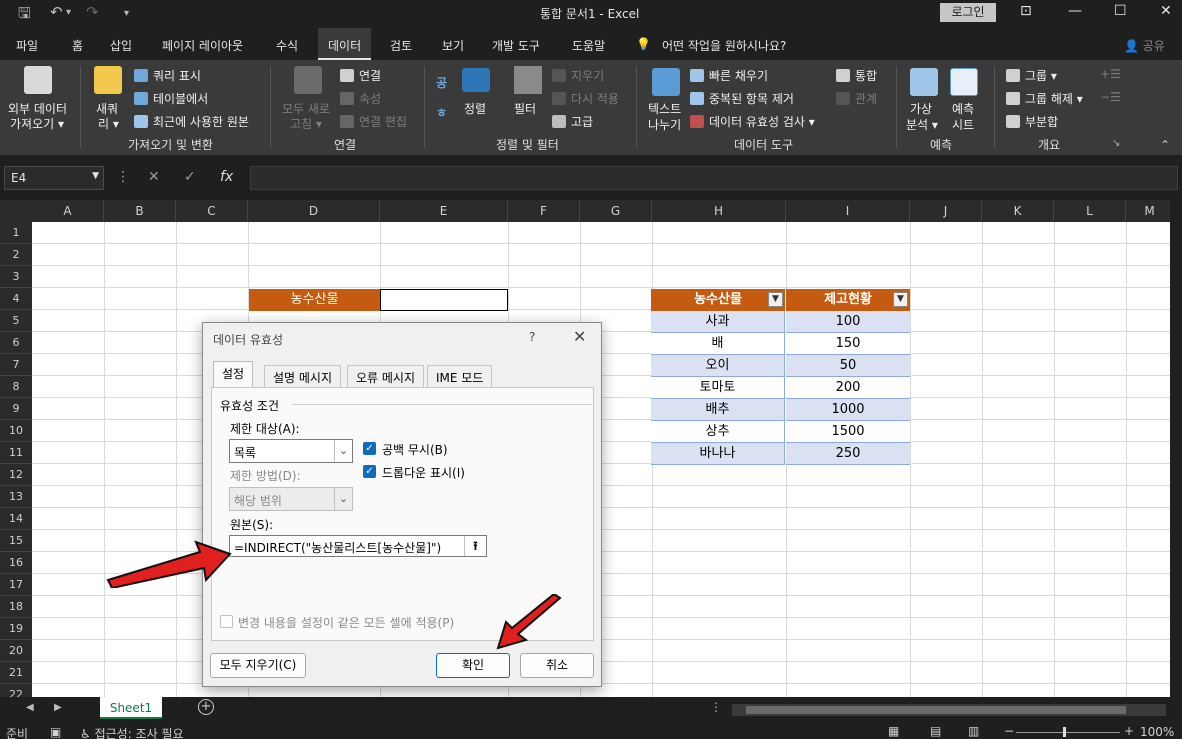  Describe the element at coordinates (1018, 211) in the screenshot. I see `column-header-k: K` at that location.